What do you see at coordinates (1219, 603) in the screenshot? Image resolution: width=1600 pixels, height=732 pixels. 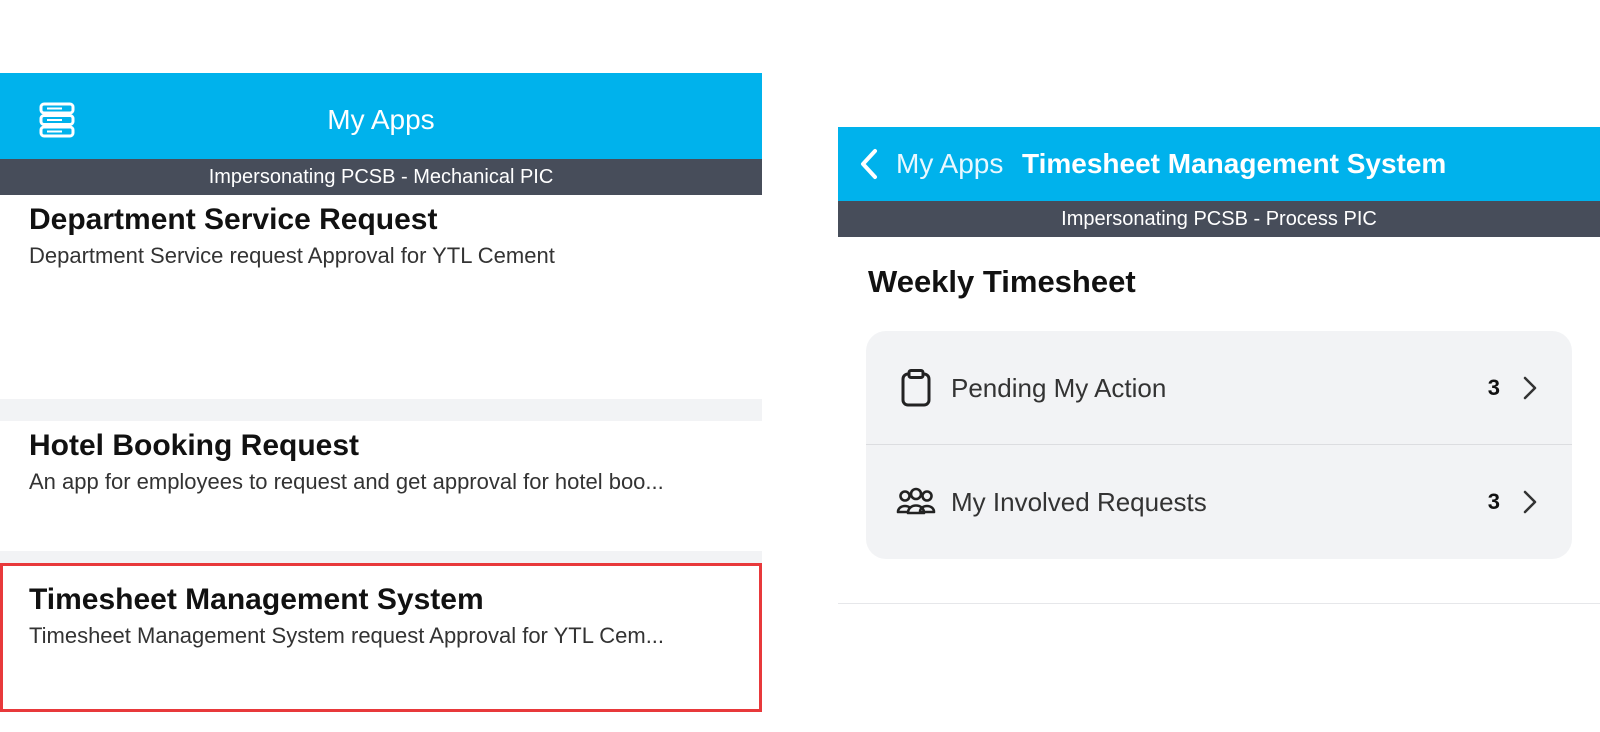 I see `divider` at bounding box center [1219, 603].